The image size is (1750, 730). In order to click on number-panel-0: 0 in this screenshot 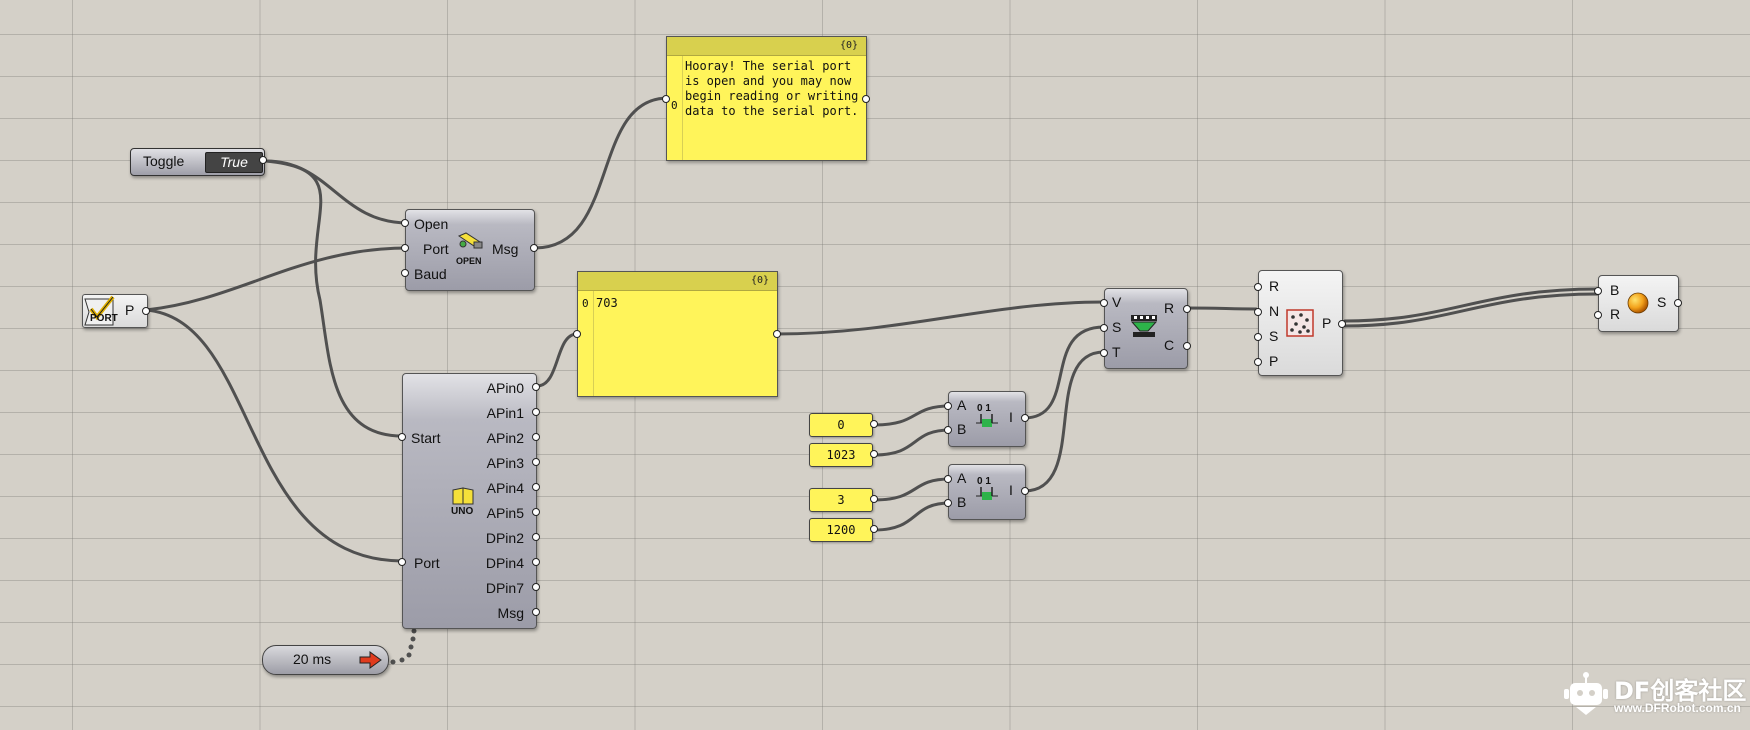, I will do `click(841, 425)`.